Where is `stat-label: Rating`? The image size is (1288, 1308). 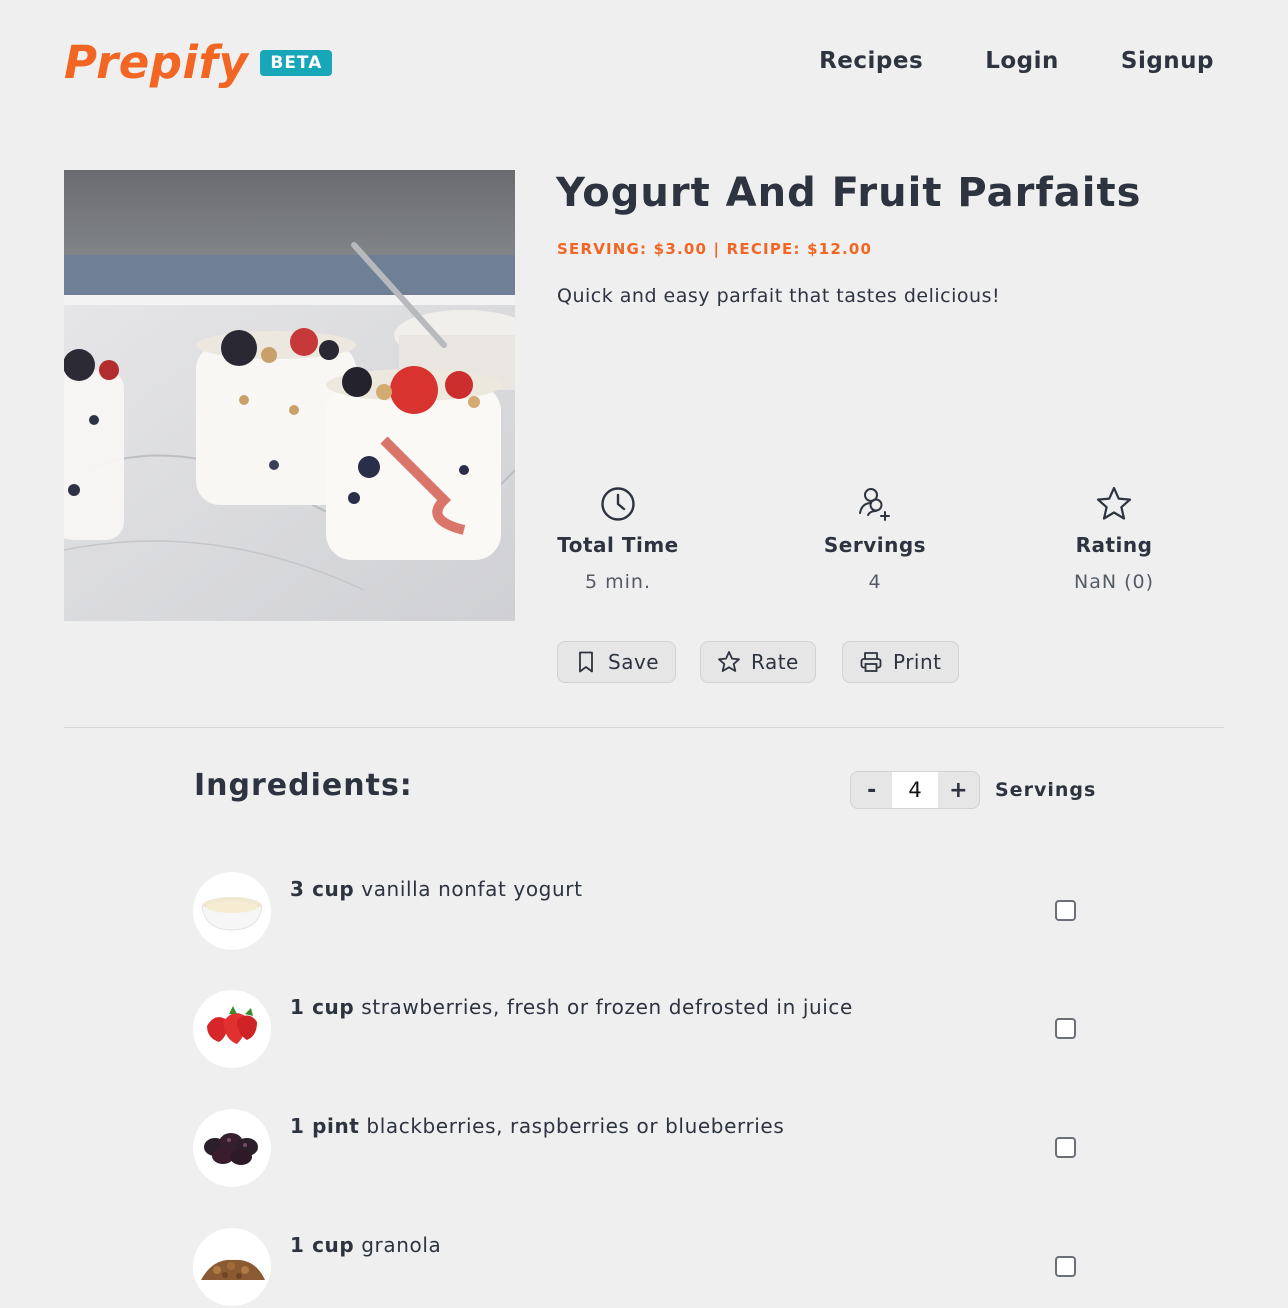
stat-label: Rating is located at coordinates (1114, 545).